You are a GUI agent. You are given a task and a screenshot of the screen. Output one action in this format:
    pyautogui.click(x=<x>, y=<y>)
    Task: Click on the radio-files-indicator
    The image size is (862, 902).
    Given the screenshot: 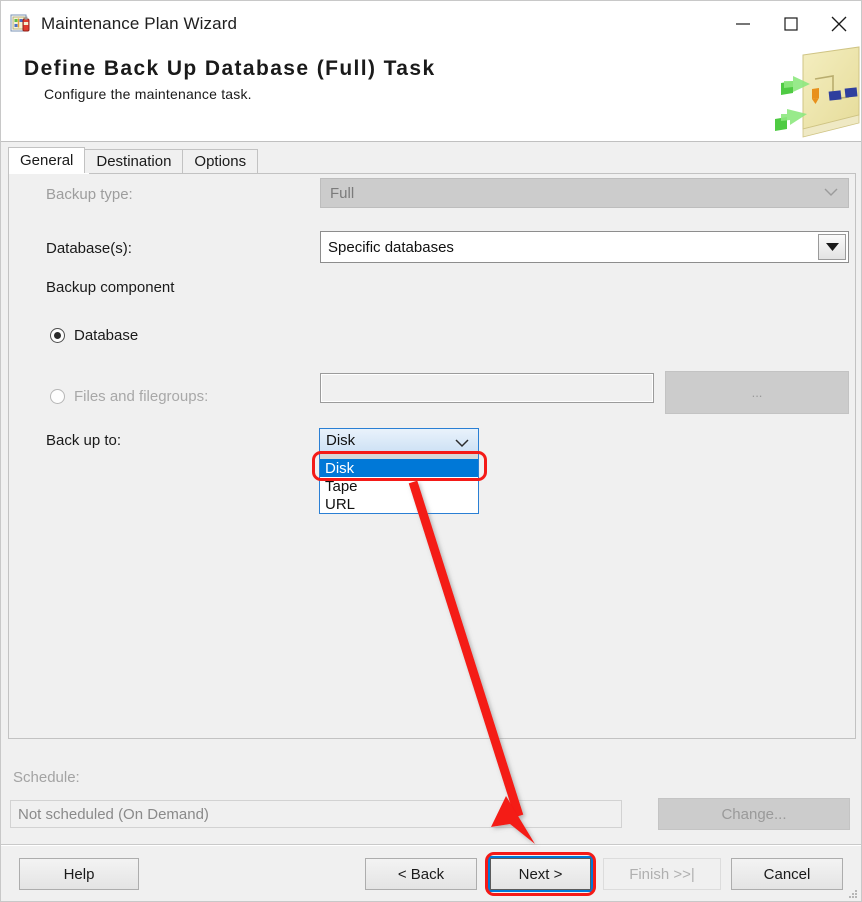 What is the action you would take?
    pyautogui.click(x=57, y=396)
    